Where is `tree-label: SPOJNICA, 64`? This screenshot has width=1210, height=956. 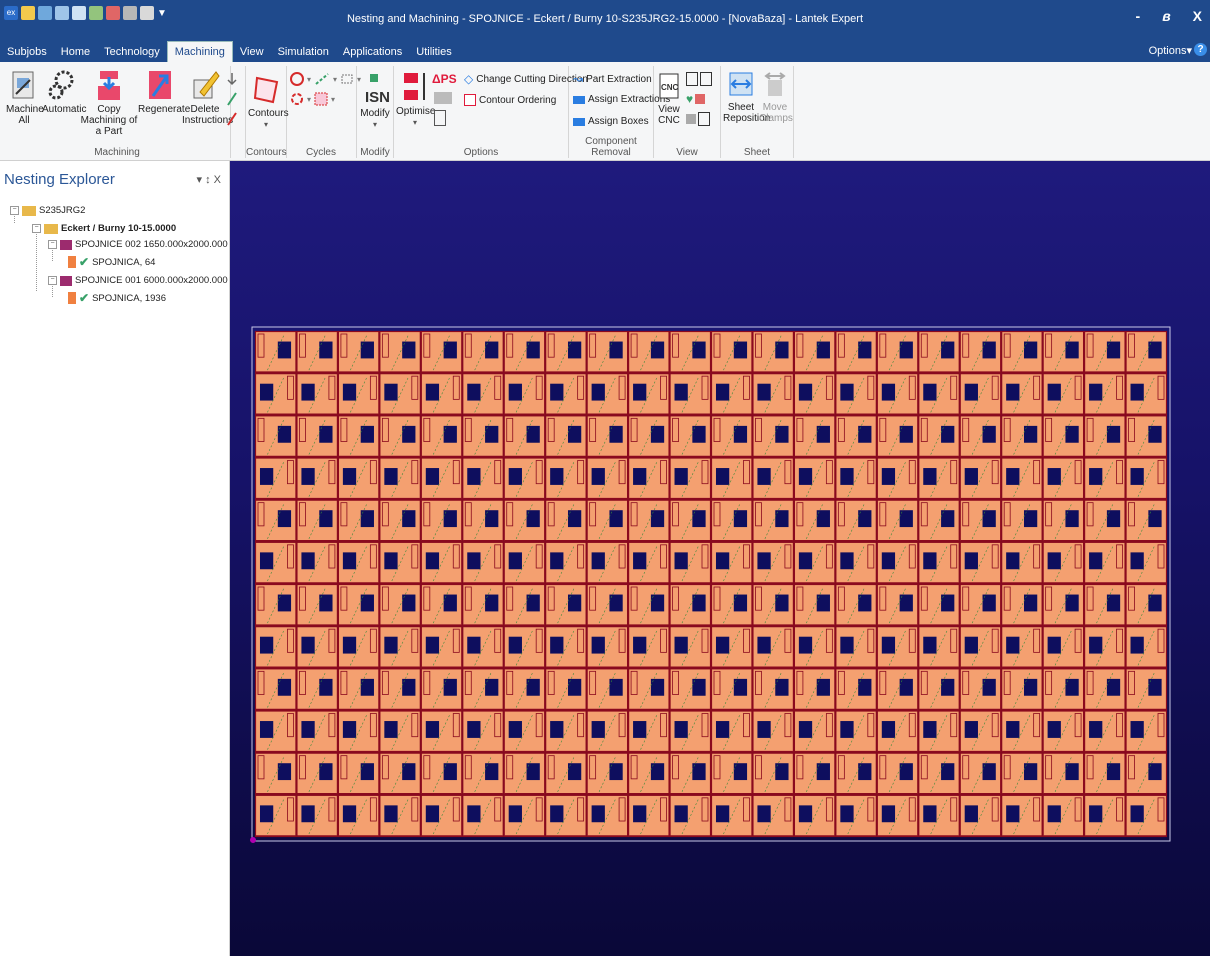 tree-label: SPOJNICA, 64 is located at coordinates (124, 262).